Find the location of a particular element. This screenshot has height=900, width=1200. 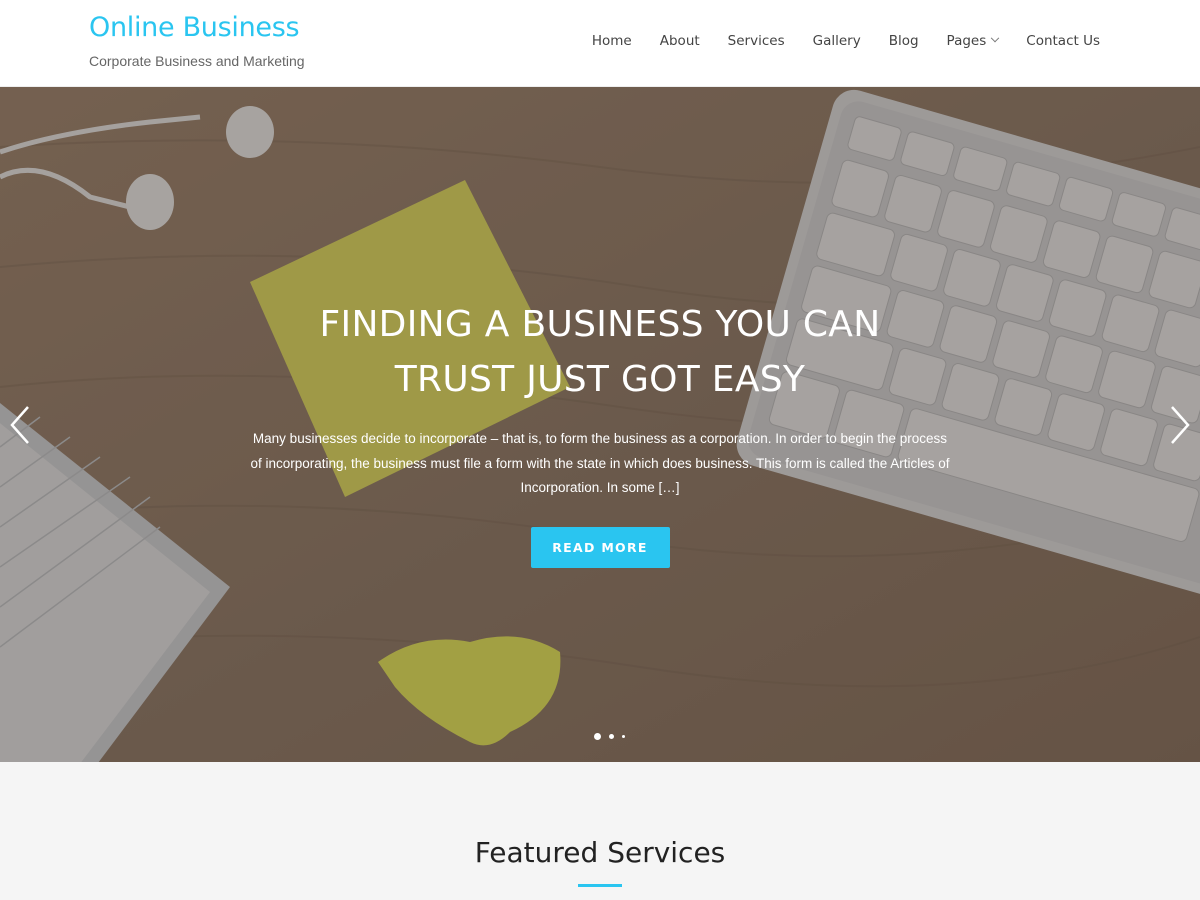

nav-item-label: Services is located at coordinates (756, 41).